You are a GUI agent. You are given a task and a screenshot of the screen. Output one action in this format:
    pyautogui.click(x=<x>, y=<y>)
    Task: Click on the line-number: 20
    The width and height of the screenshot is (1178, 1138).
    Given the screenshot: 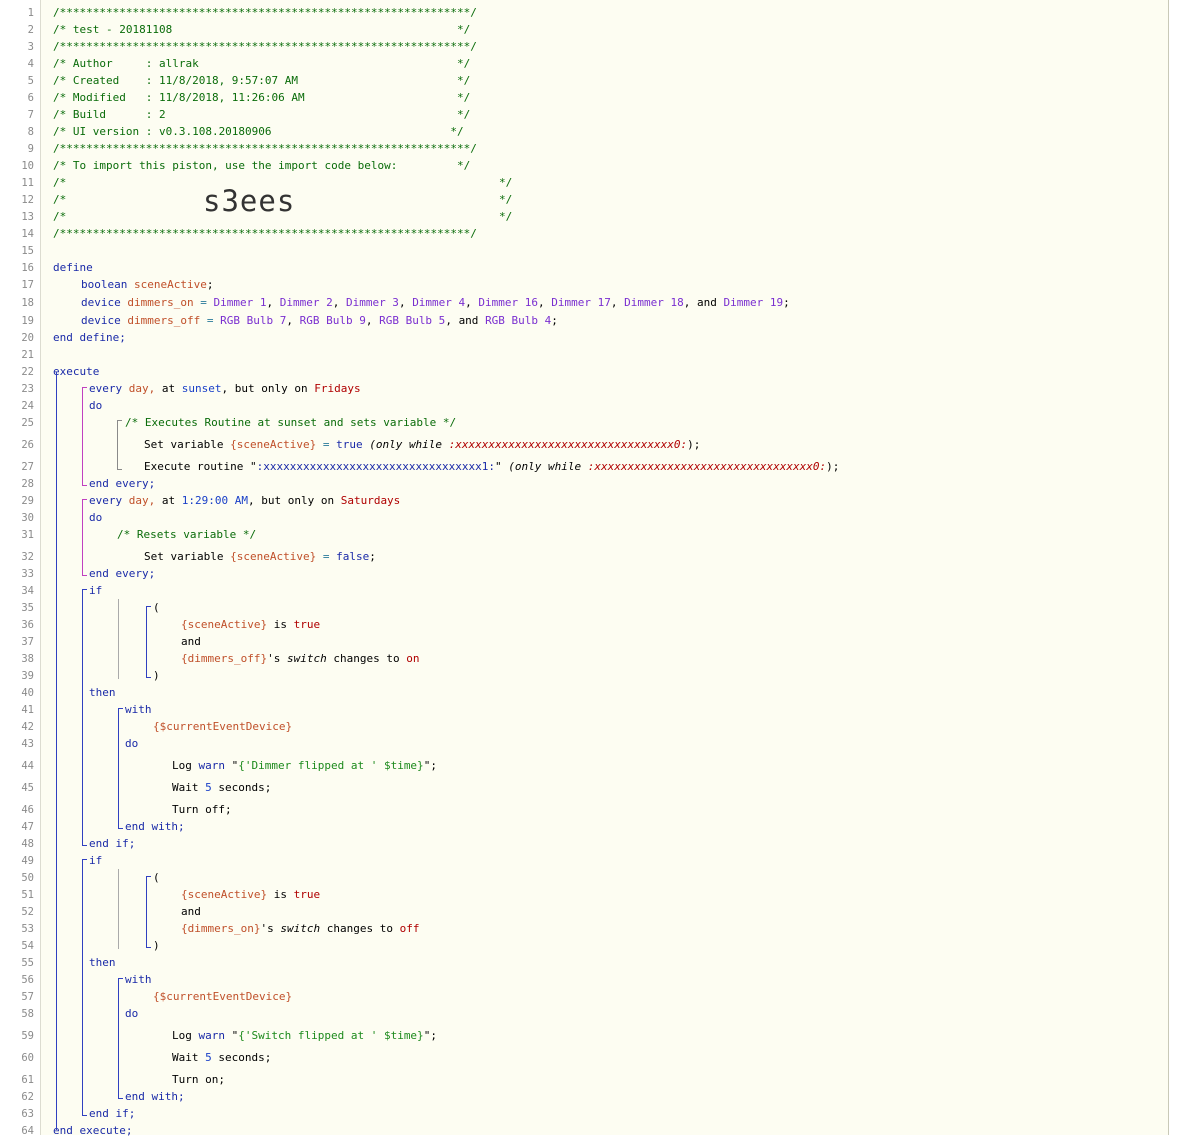 What is the action you would take?
    pyautogui.click(x=27, y=338)
    